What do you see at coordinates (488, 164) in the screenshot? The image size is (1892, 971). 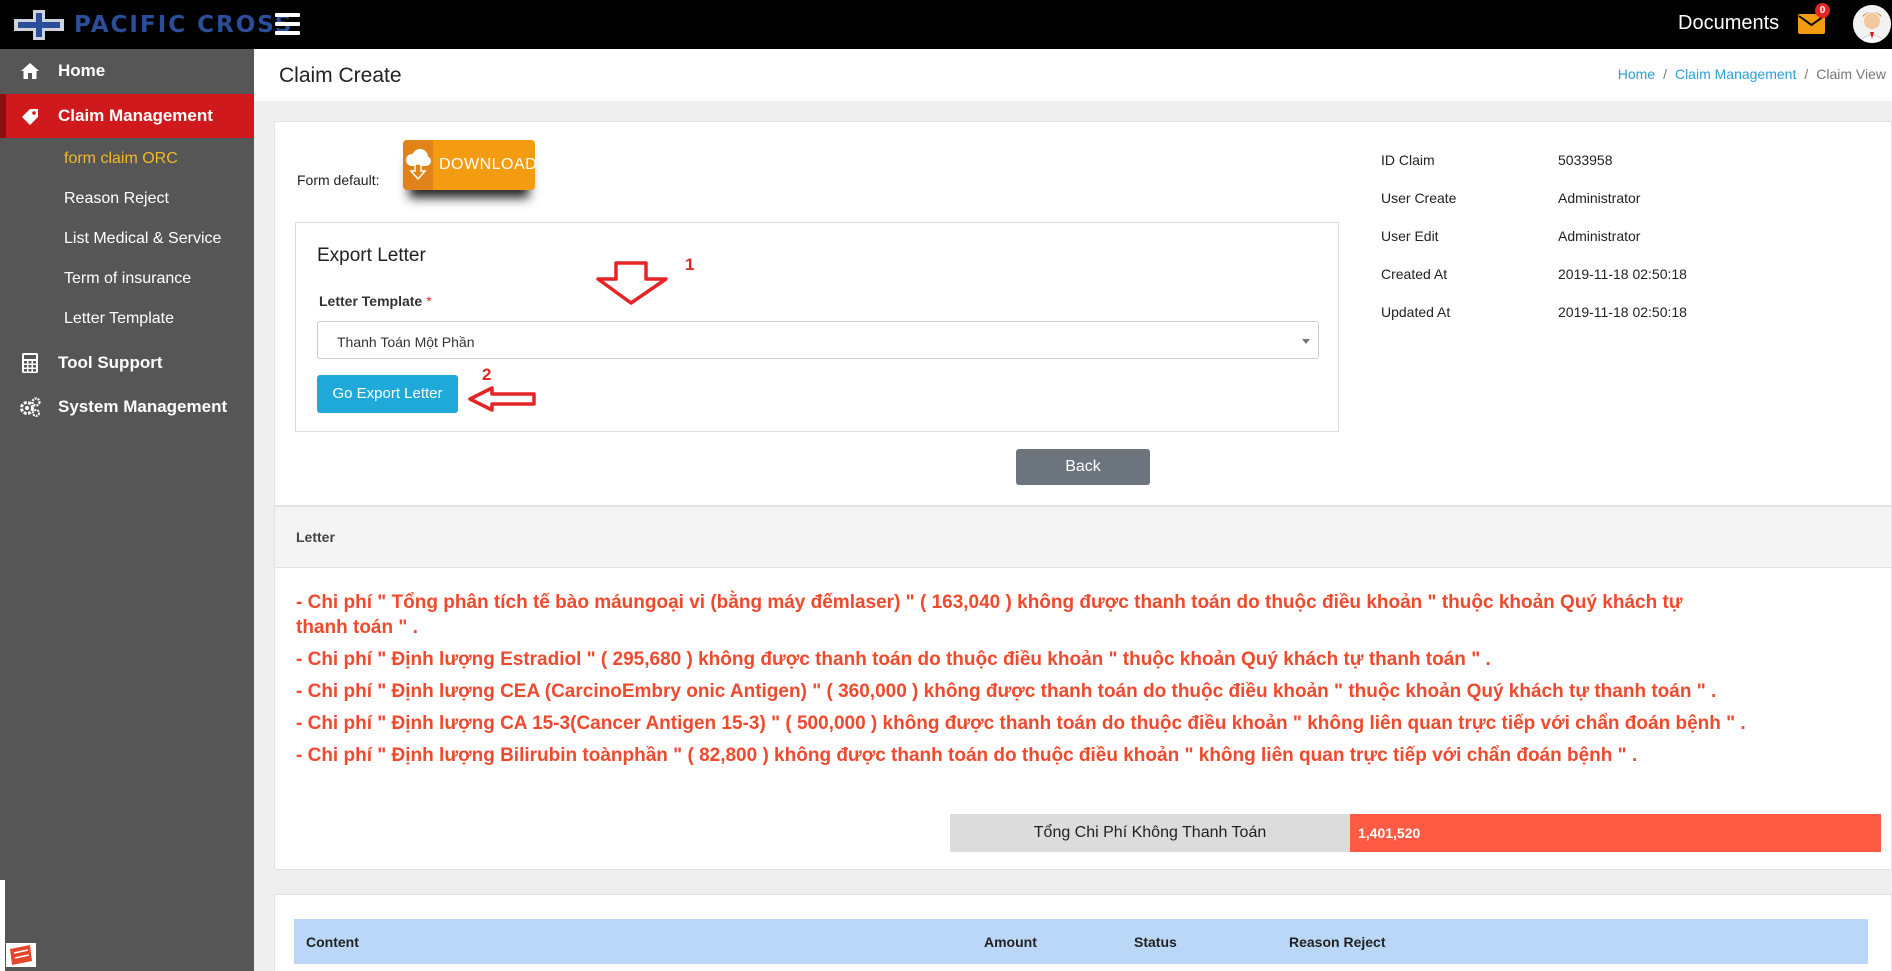 I see `download-label: DOWNLOAD` at bounding box center [488, 164].